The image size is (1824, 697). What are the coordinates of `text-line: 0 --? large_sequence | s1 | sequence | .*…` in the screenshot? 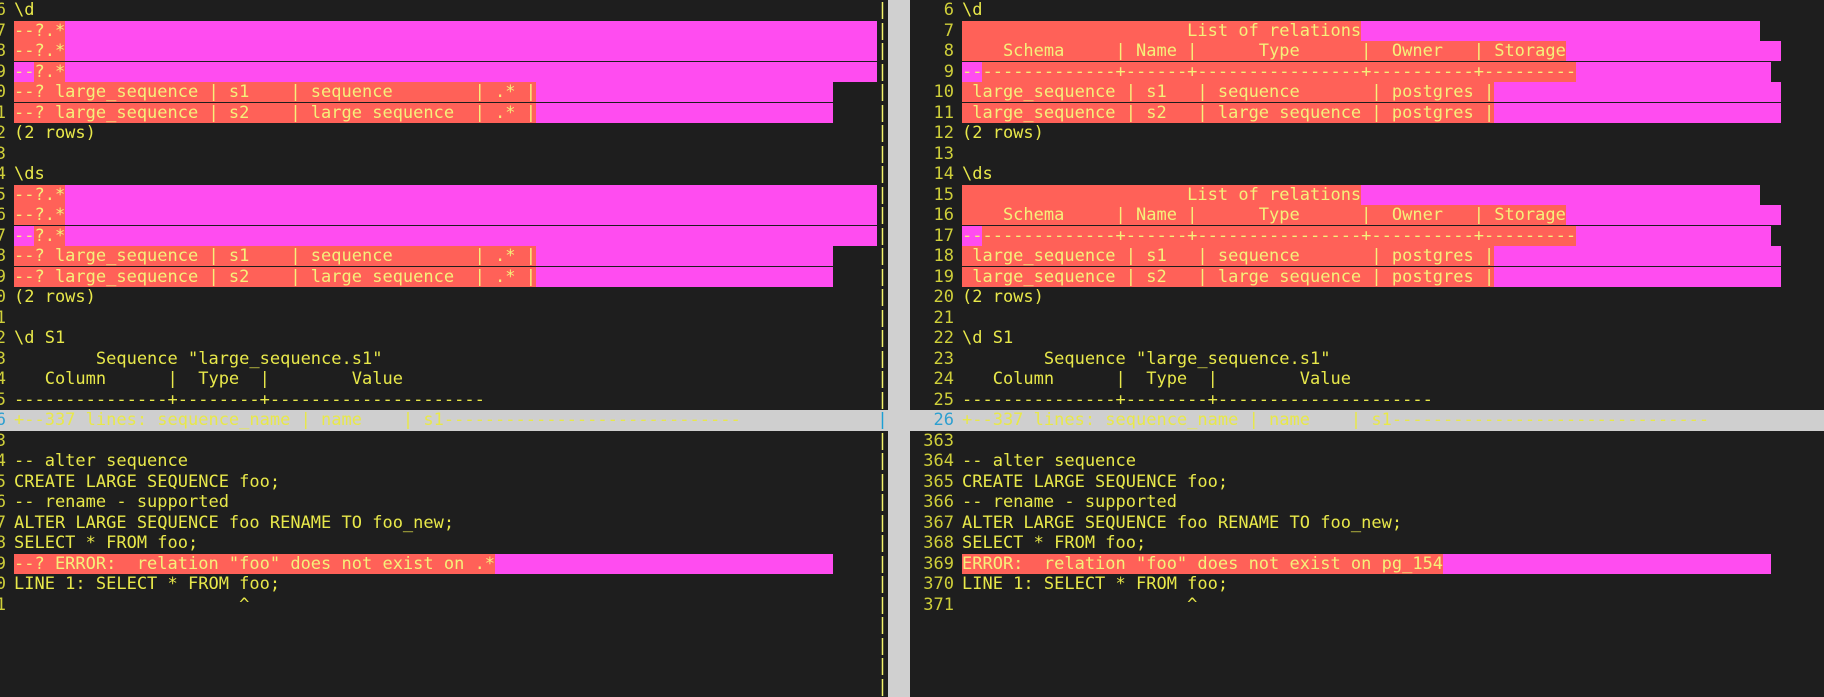 It's located at (438, 92).